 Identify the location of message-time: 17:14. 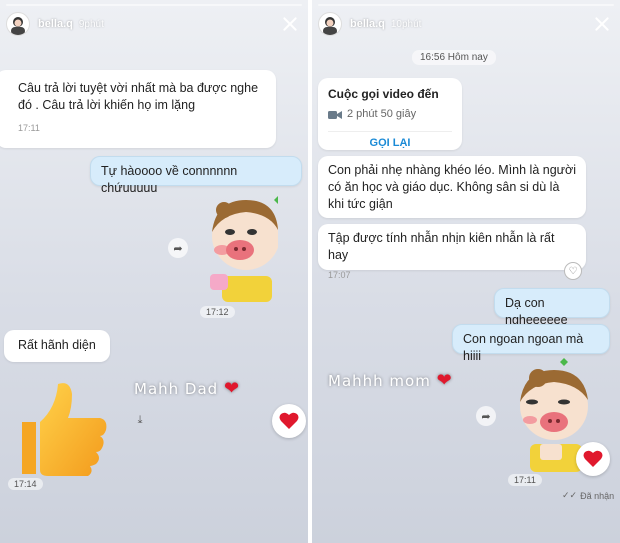
(25, 484).